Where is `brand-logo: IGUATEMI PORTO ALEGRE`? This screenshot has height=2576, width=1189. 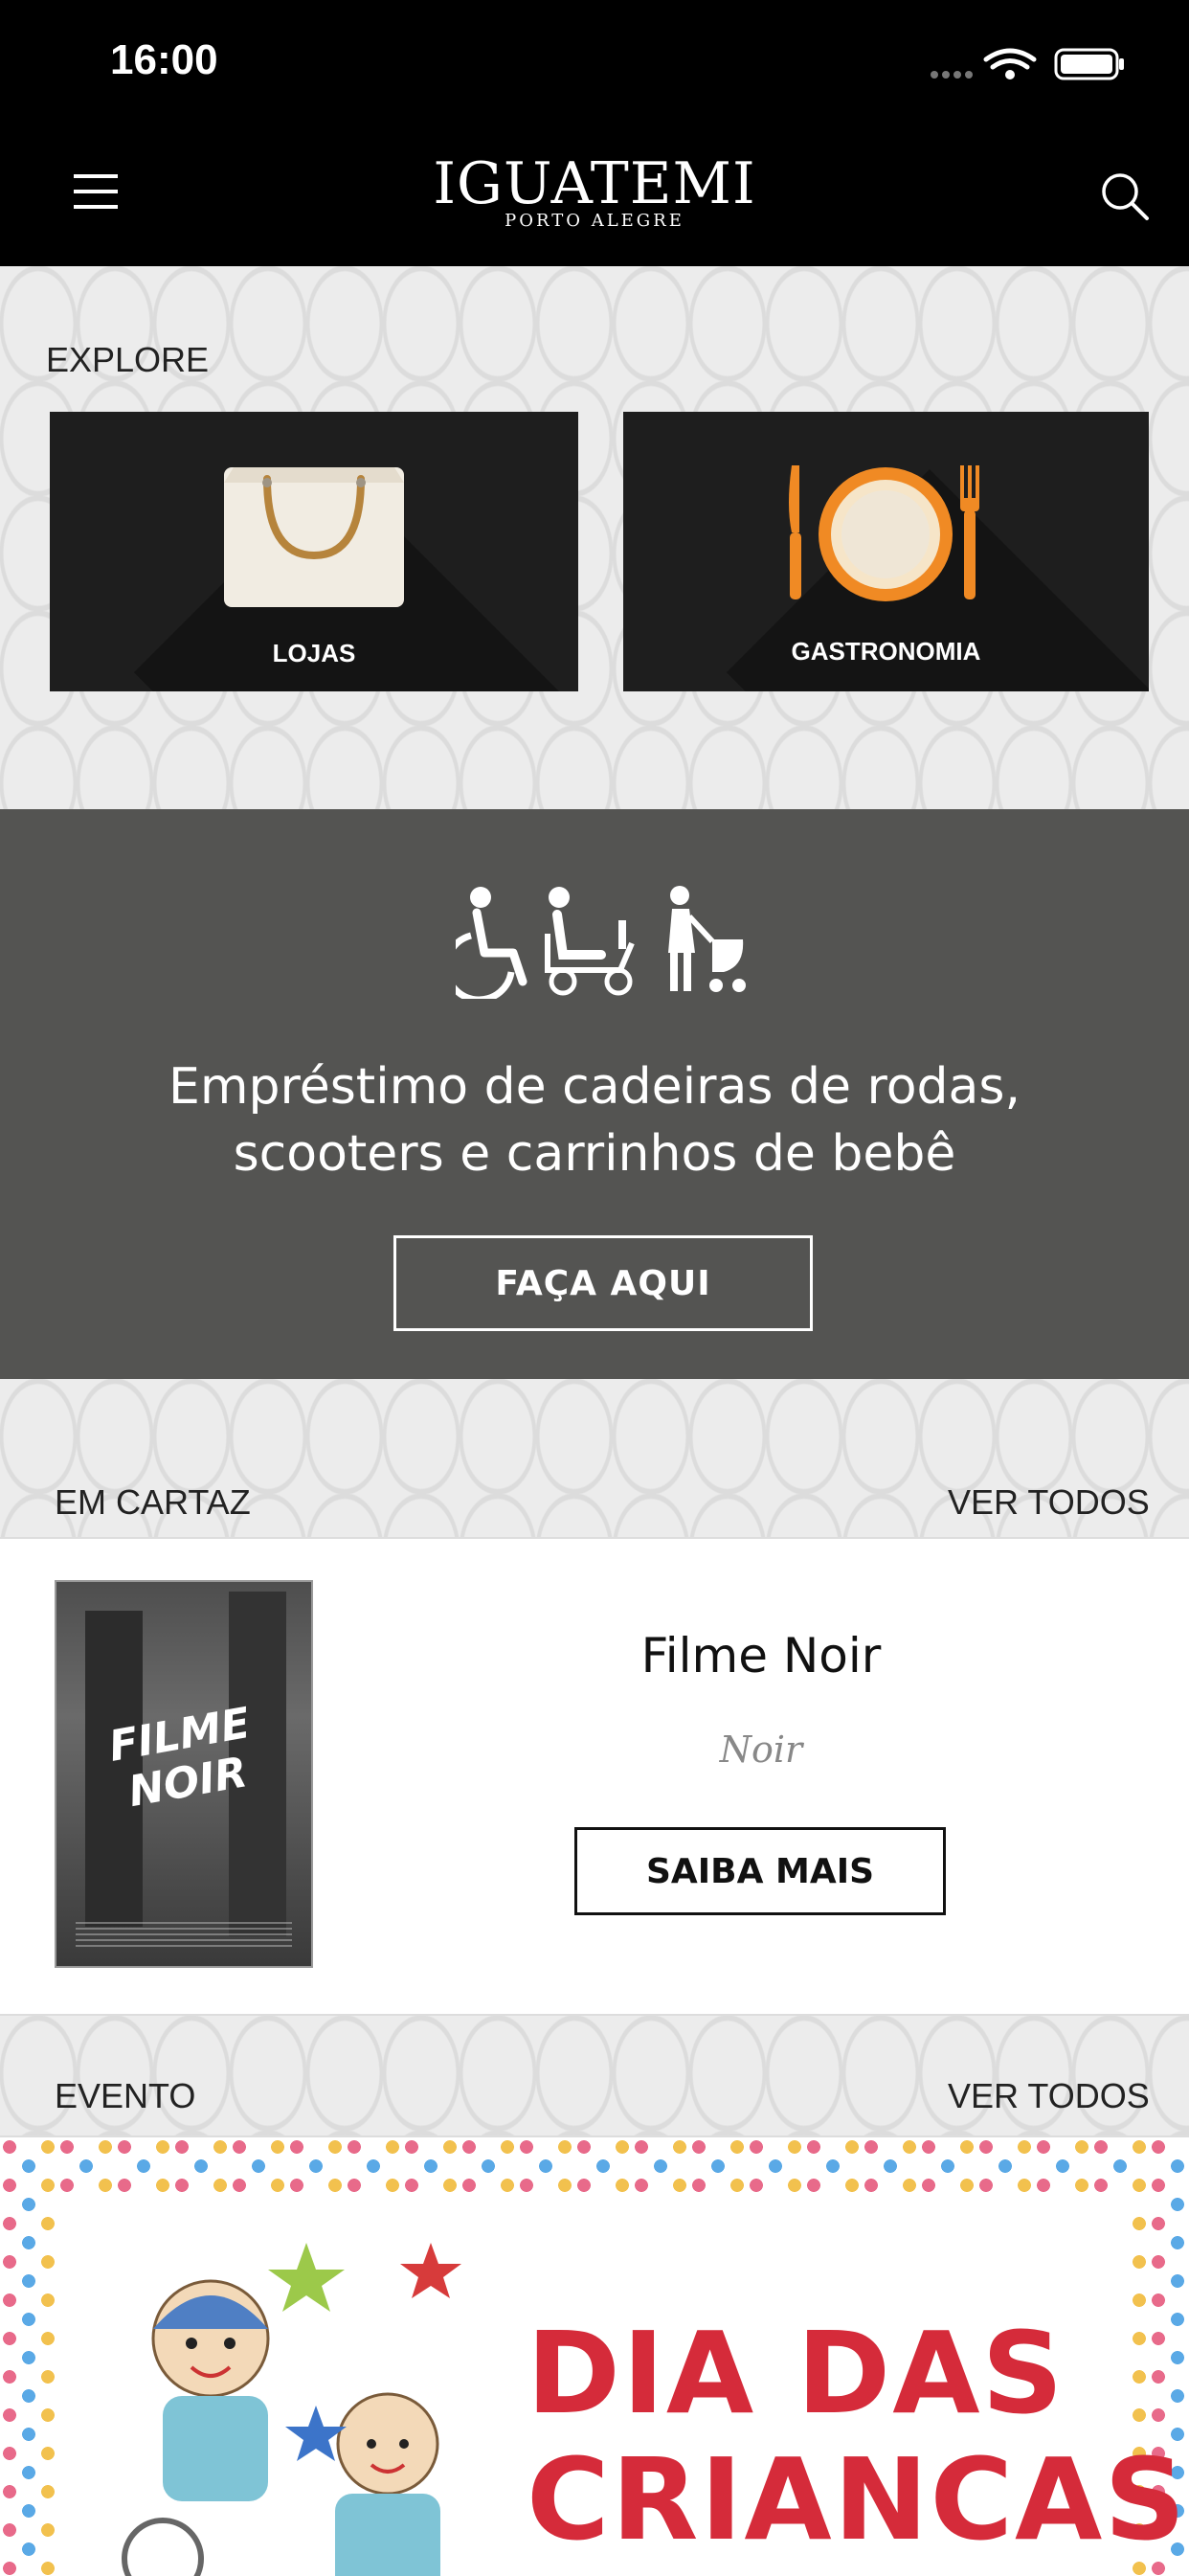 brand-logo: IGUATEMI PORTO ALEGRE is located at coordinates (594, 192).